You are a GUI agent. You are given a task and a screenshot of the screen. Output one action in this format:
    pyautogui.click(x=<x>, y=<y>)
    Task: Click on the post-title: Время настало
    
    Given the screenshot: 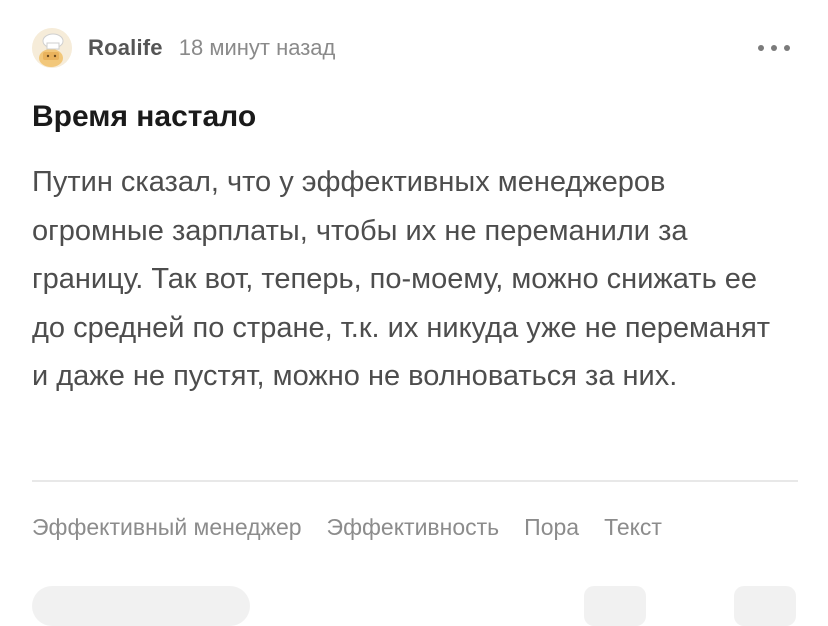 What is the action you would take?
    pyautogui.click(x=144, y=117)
    